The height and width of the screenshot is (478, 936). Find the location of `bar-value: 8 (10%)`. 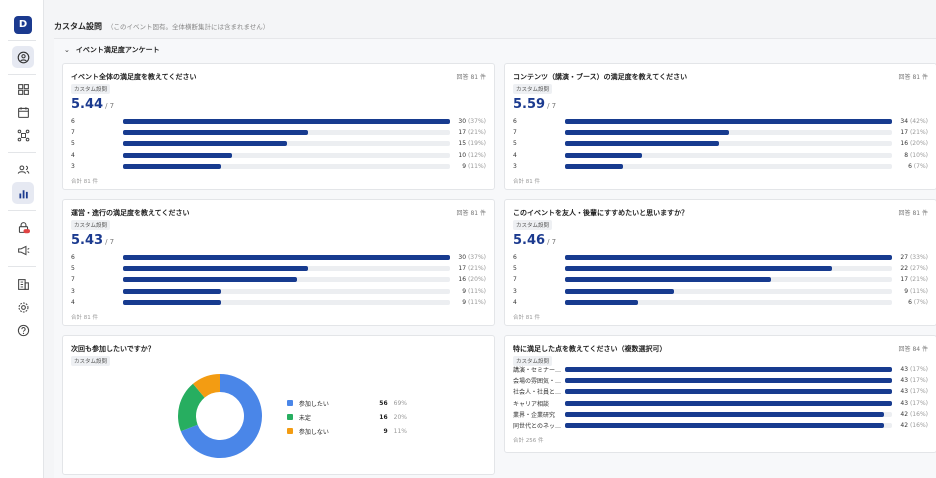

bar-value: 8 (10%) is located at coordinates (910, 155).